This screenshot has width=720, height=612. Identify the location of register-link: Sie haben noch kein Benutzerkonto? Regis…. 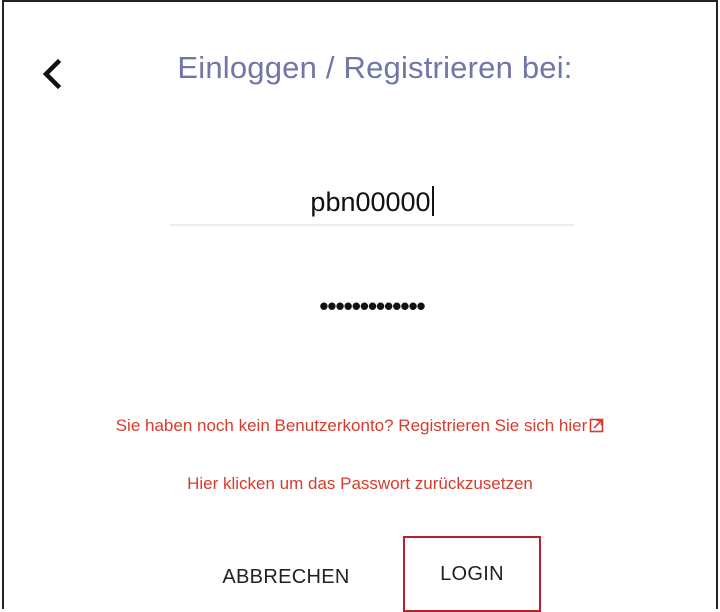
(360, 427).